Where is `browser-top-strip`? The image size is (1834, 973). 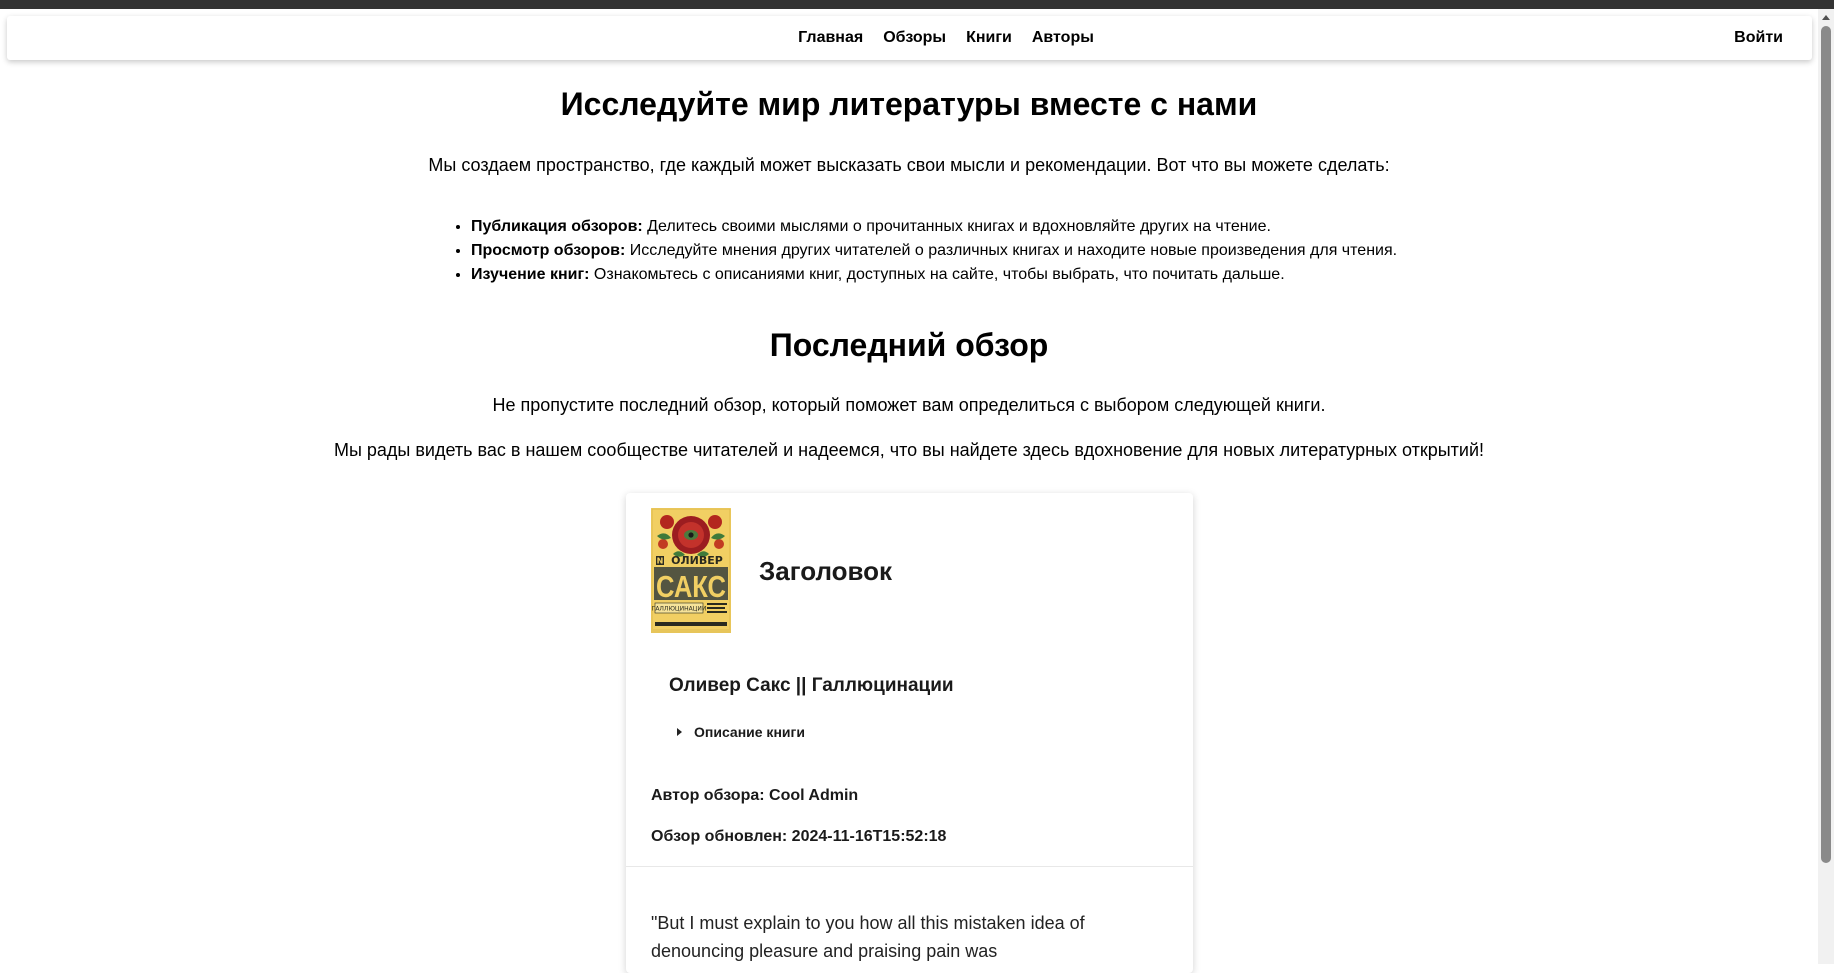 browser-top-strip is located at coordinates (917, 4).